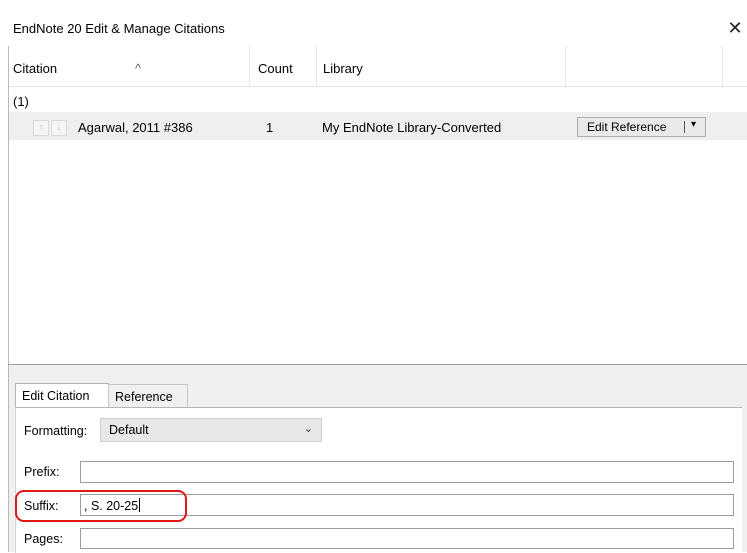 The width and height of the screenshot is (747, 553). I want to click on prefix-field, so click(407, 472).